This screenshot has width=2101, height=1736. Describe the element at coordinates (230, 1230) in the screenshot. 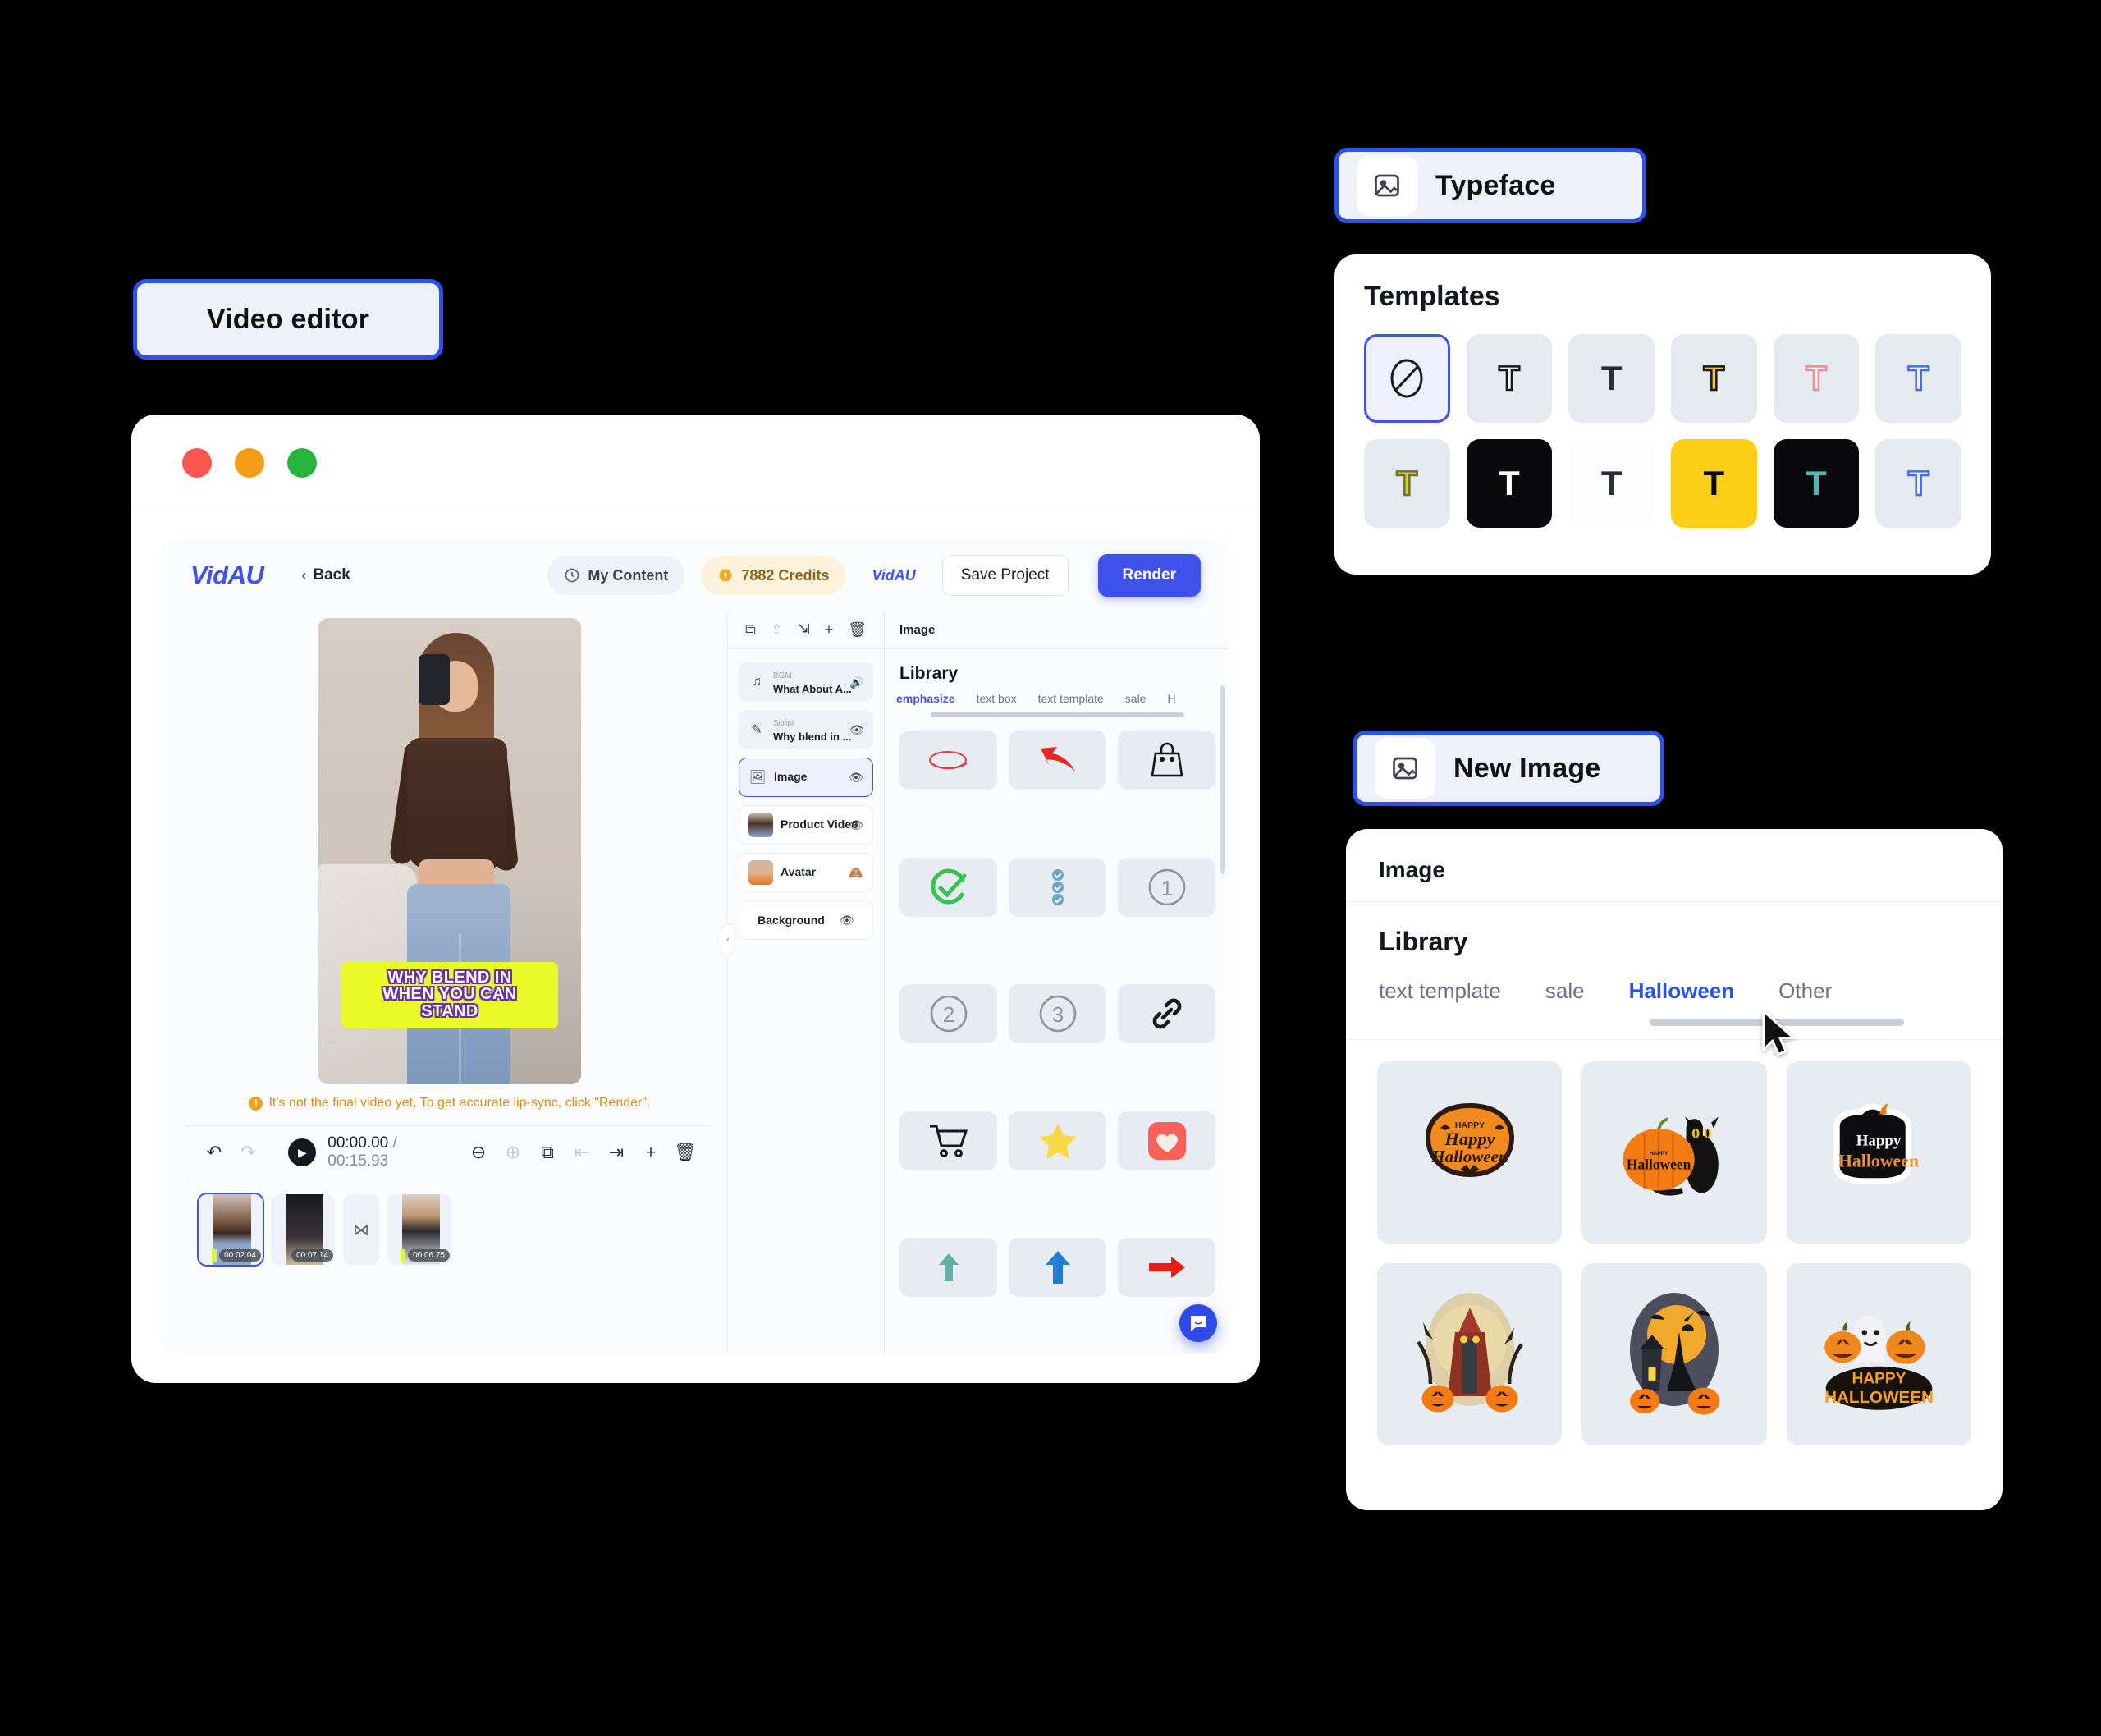

I see `timeline-clip: 00:02.04` at that location.